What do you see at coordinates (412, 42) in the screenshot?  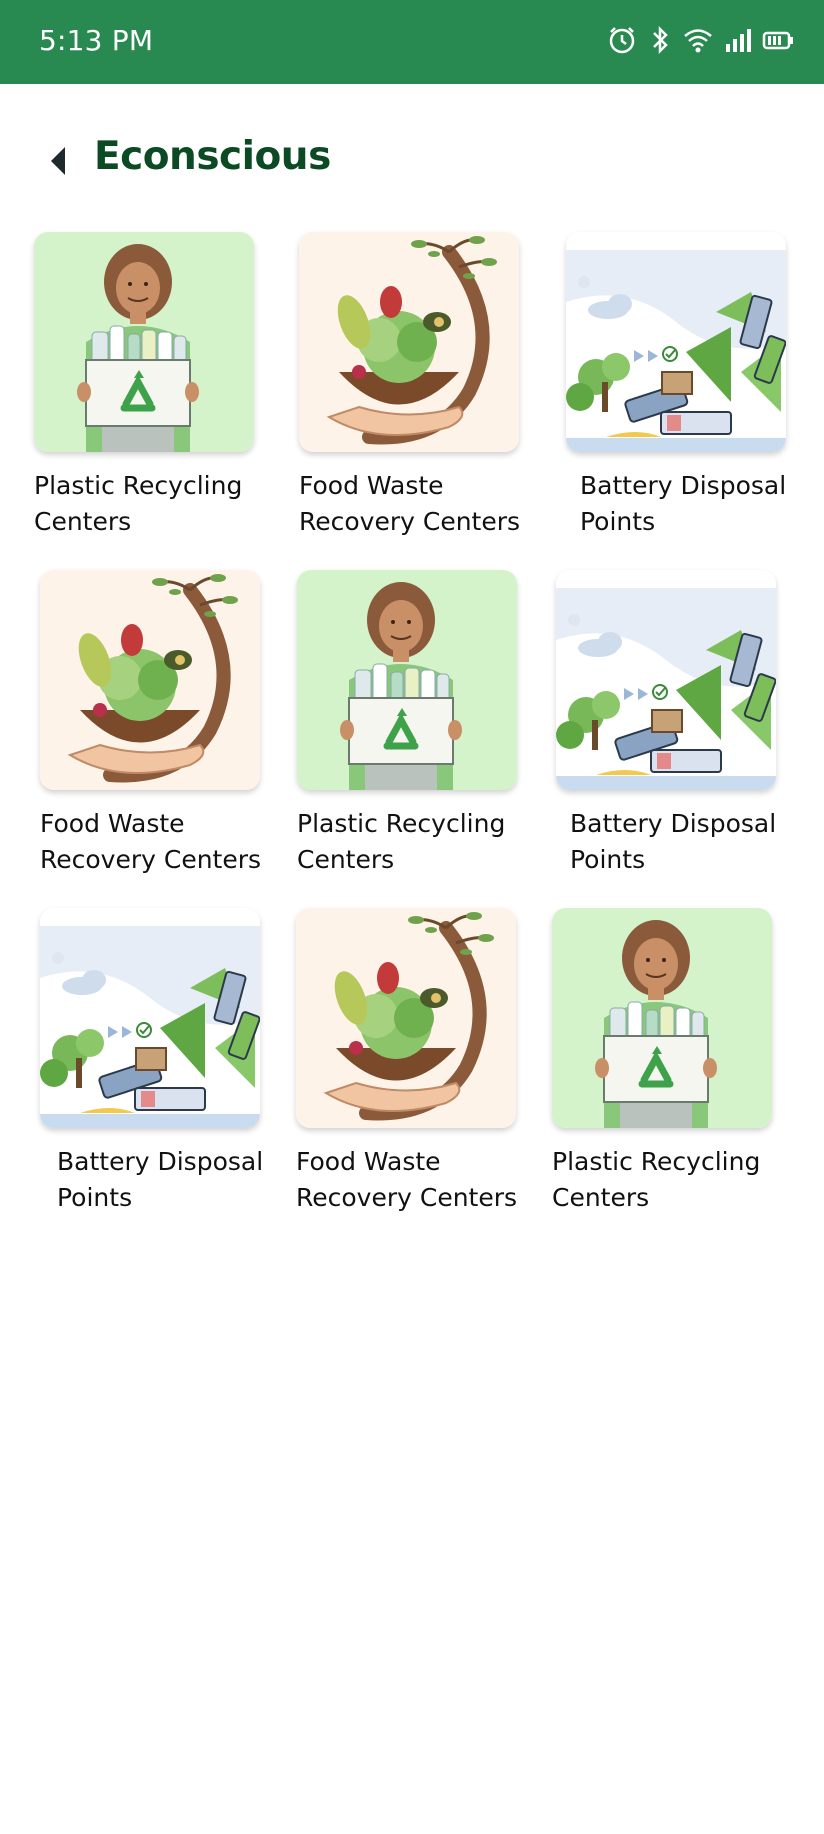 I see `status-bar: 5:13 PM` at bounding box center [412, 42].